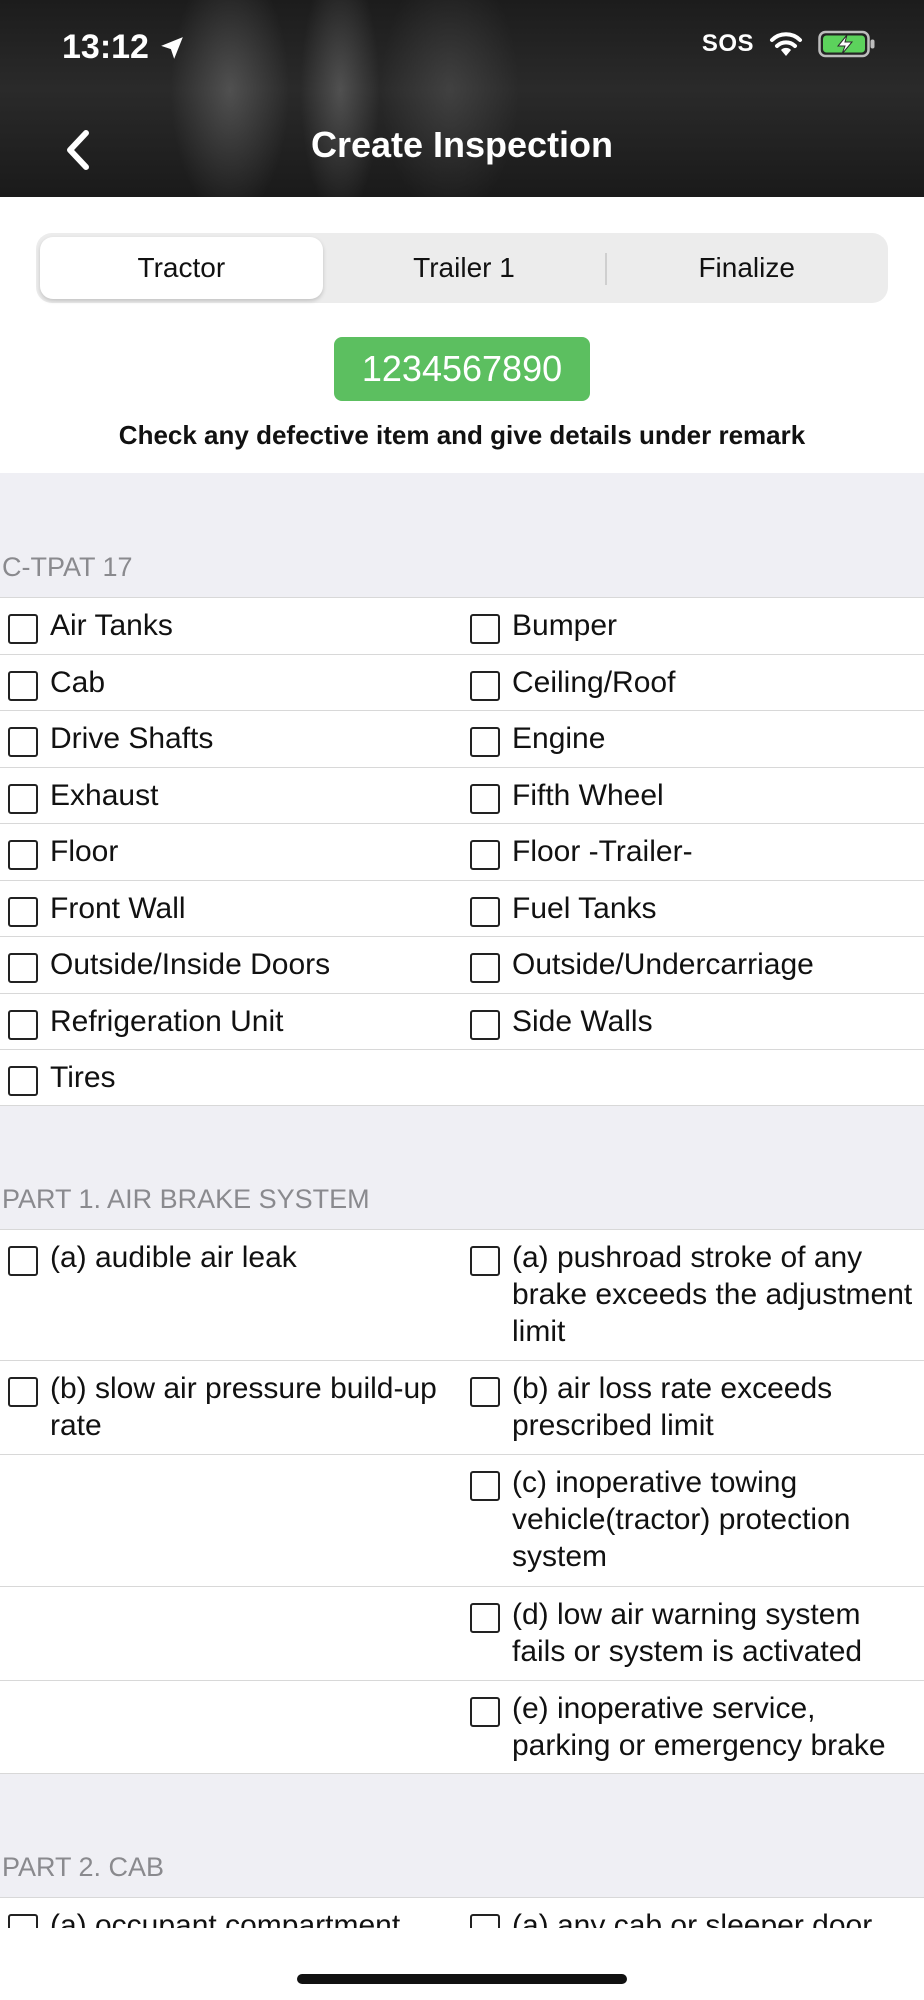  I want to click on section-header-ctpat: C-TPAT 17, so click(462, 535).